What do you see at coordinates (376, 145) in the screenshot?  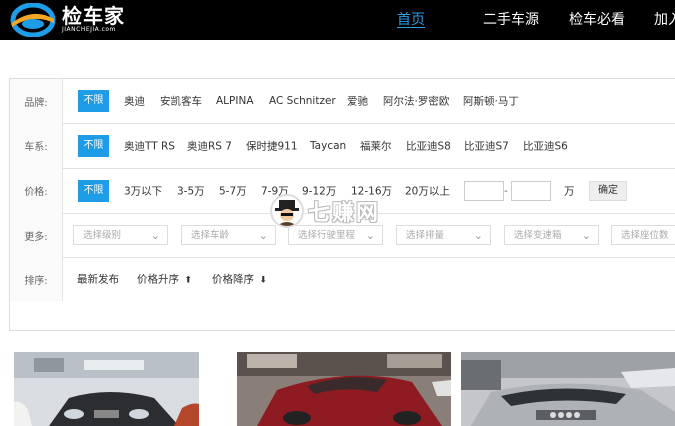 I see `series-option: 福莱尔` at bounding box center [376, 145].